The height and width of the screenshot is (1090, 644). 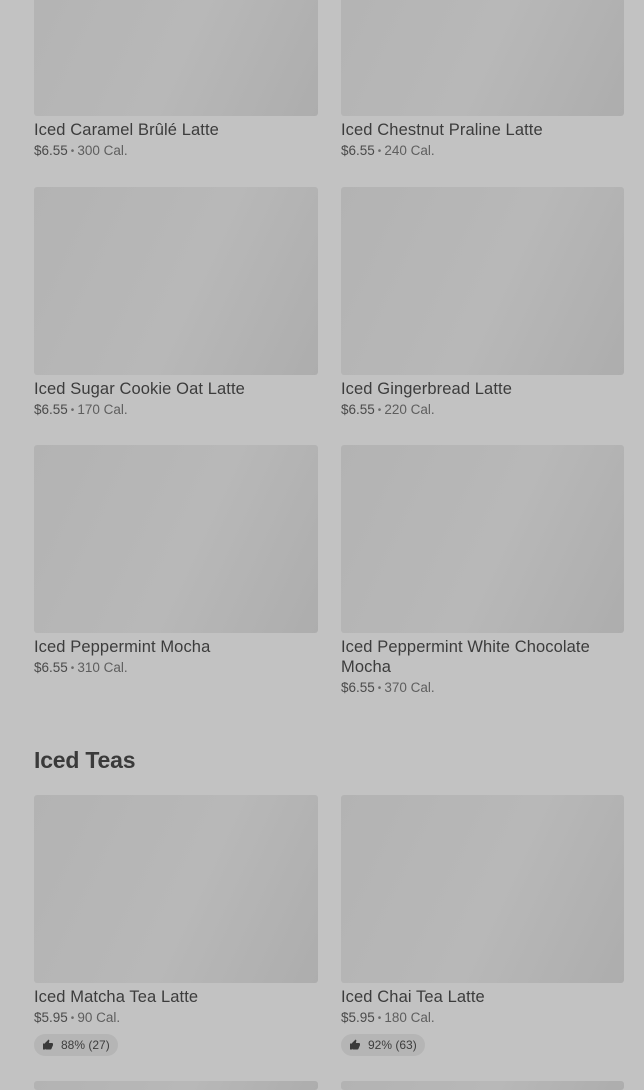 I want to click on rating-badge: 92% (63), so click(x=383, y=1045).